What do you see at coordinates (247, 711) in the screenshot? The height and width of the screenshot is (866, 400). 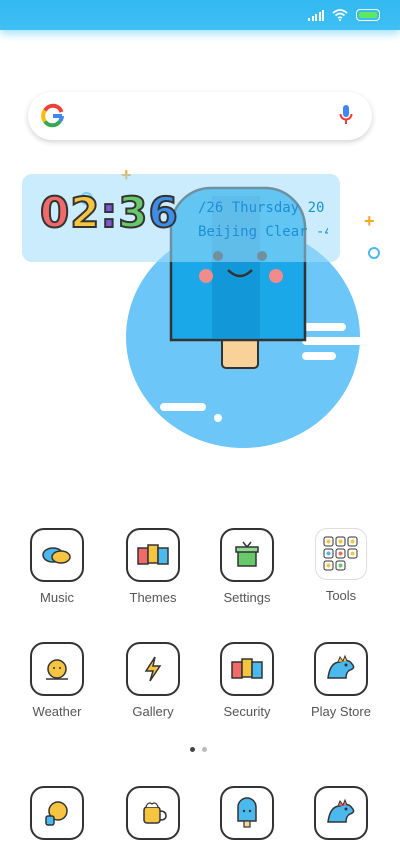 I see `app-label: Security` at bounding box center [247, 711].